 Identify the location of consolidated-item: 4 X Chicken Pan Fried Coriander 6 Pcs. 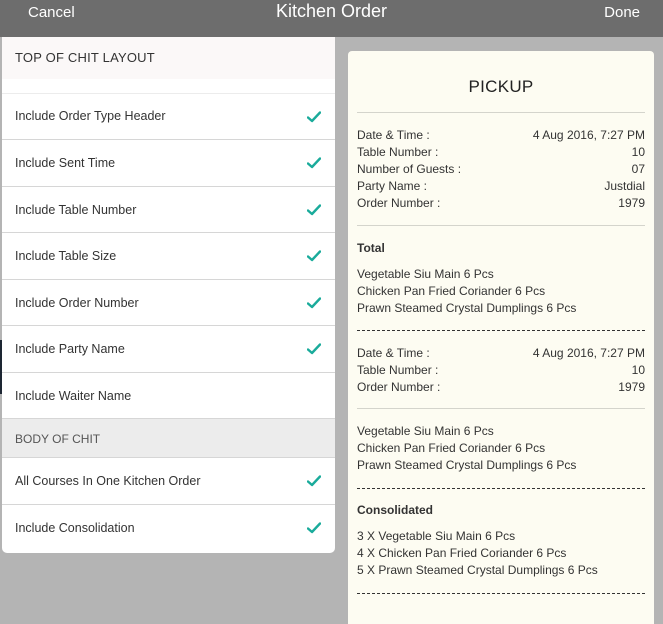
(462, 553).